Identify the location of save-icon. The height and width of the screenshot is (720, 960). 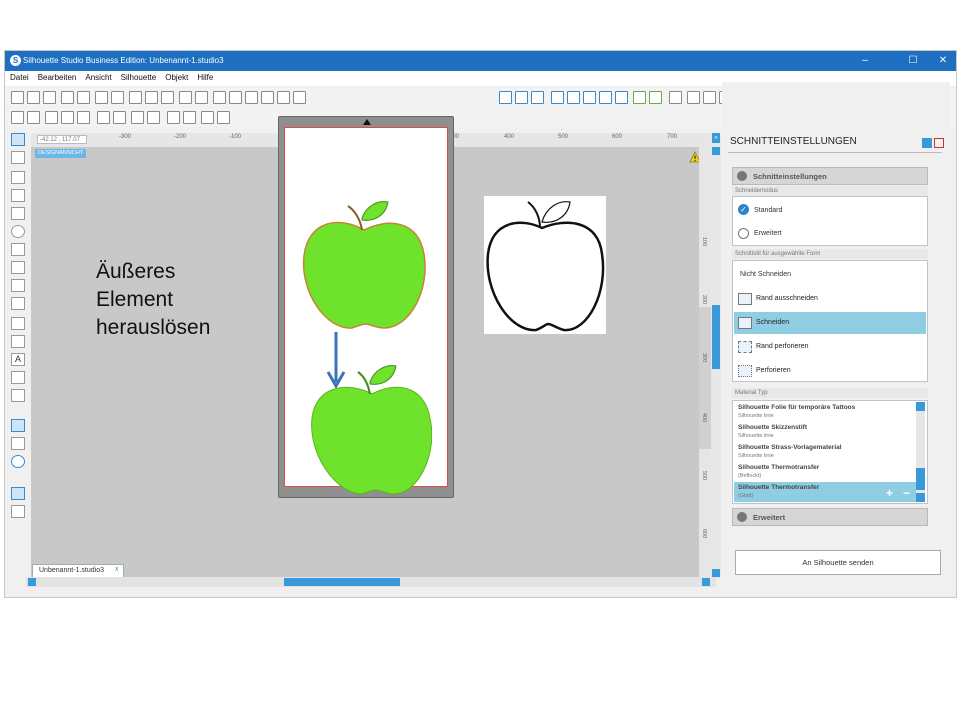
(67, 97).